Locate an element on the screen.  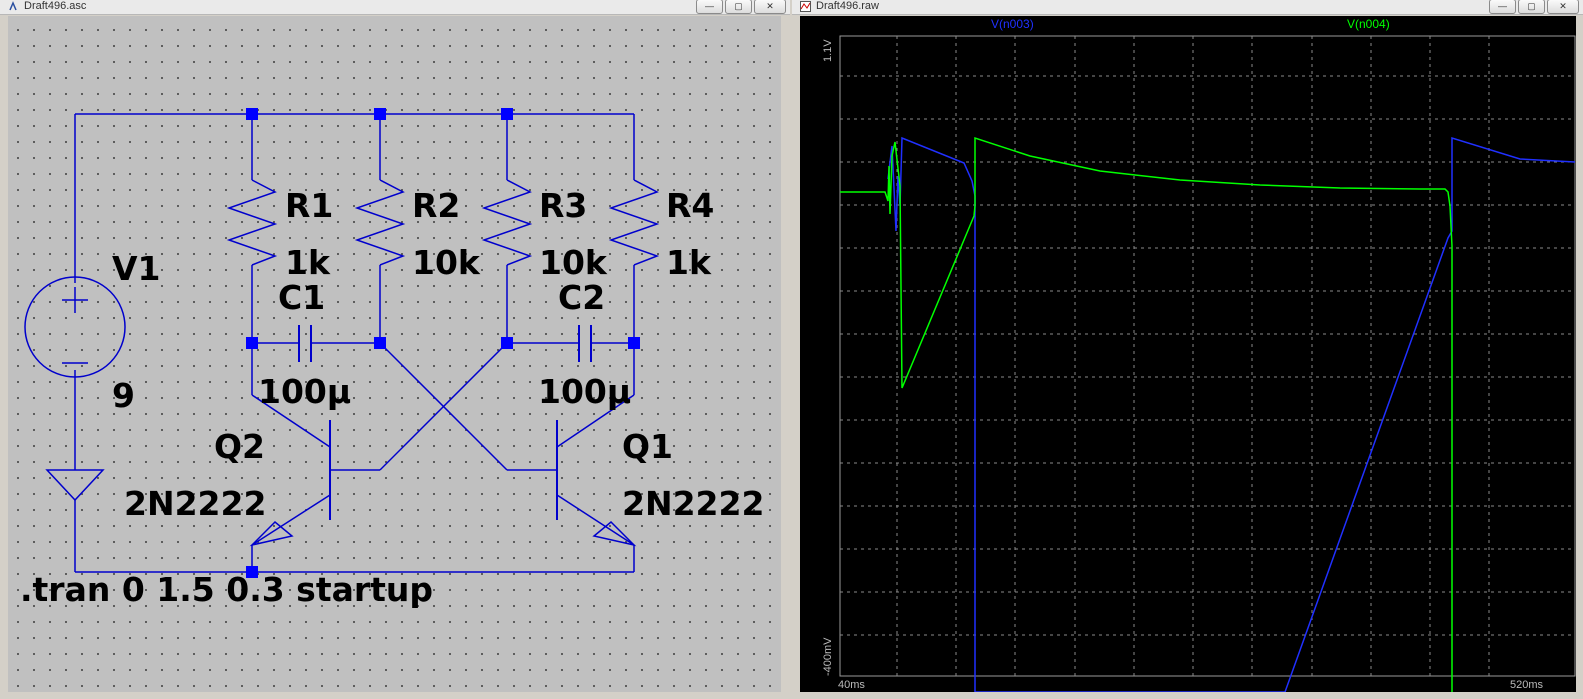
waveform-minimize-button: — is located at coordinates (1502, 7).